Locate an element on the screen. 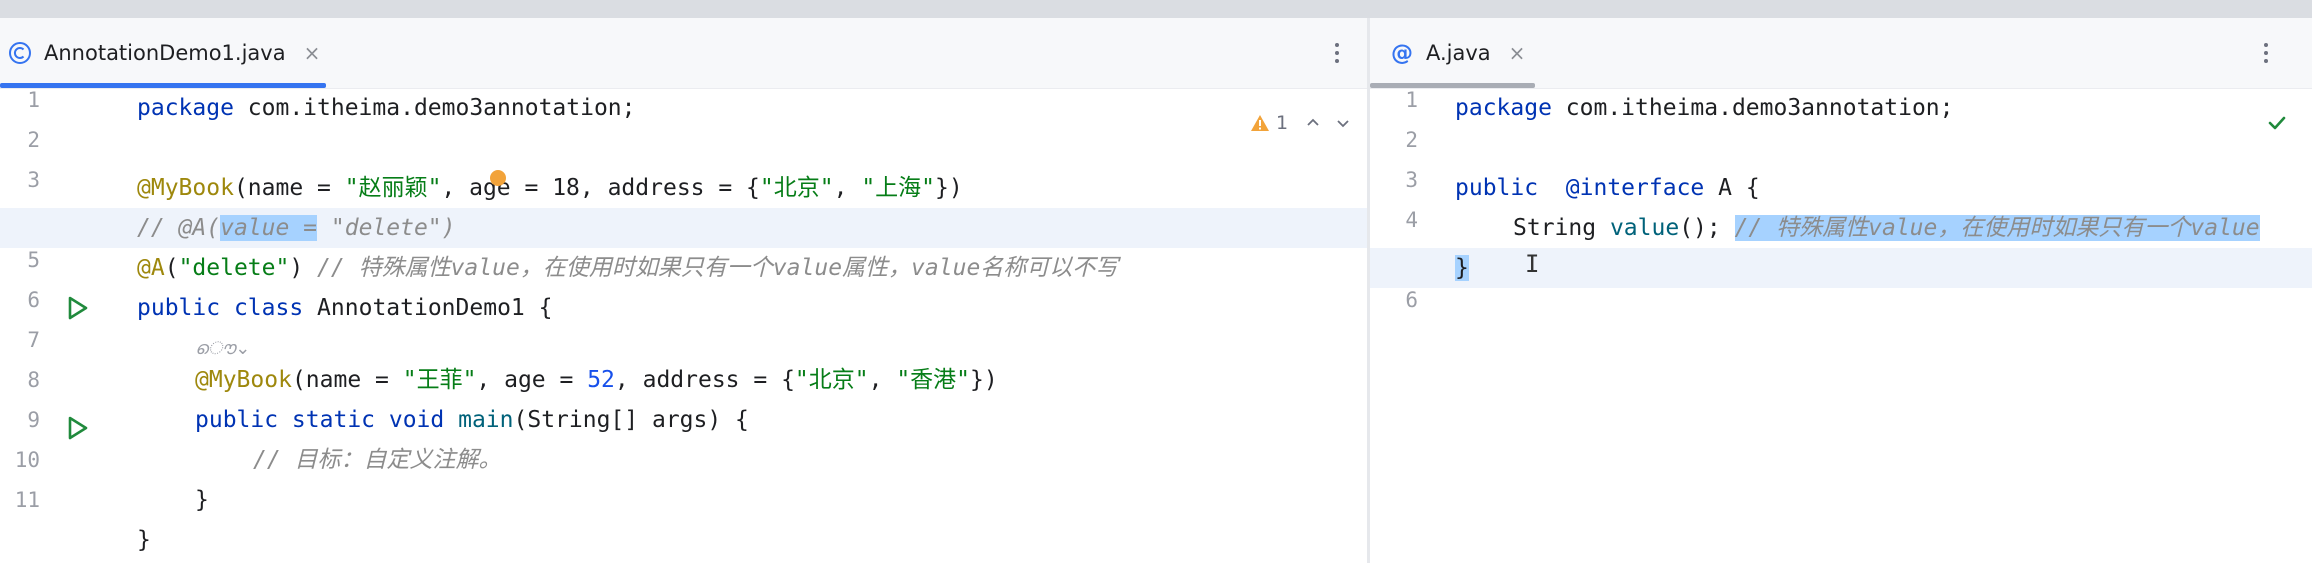  tab-a-java: @ A.java × is located at coordinates (1456, 53).